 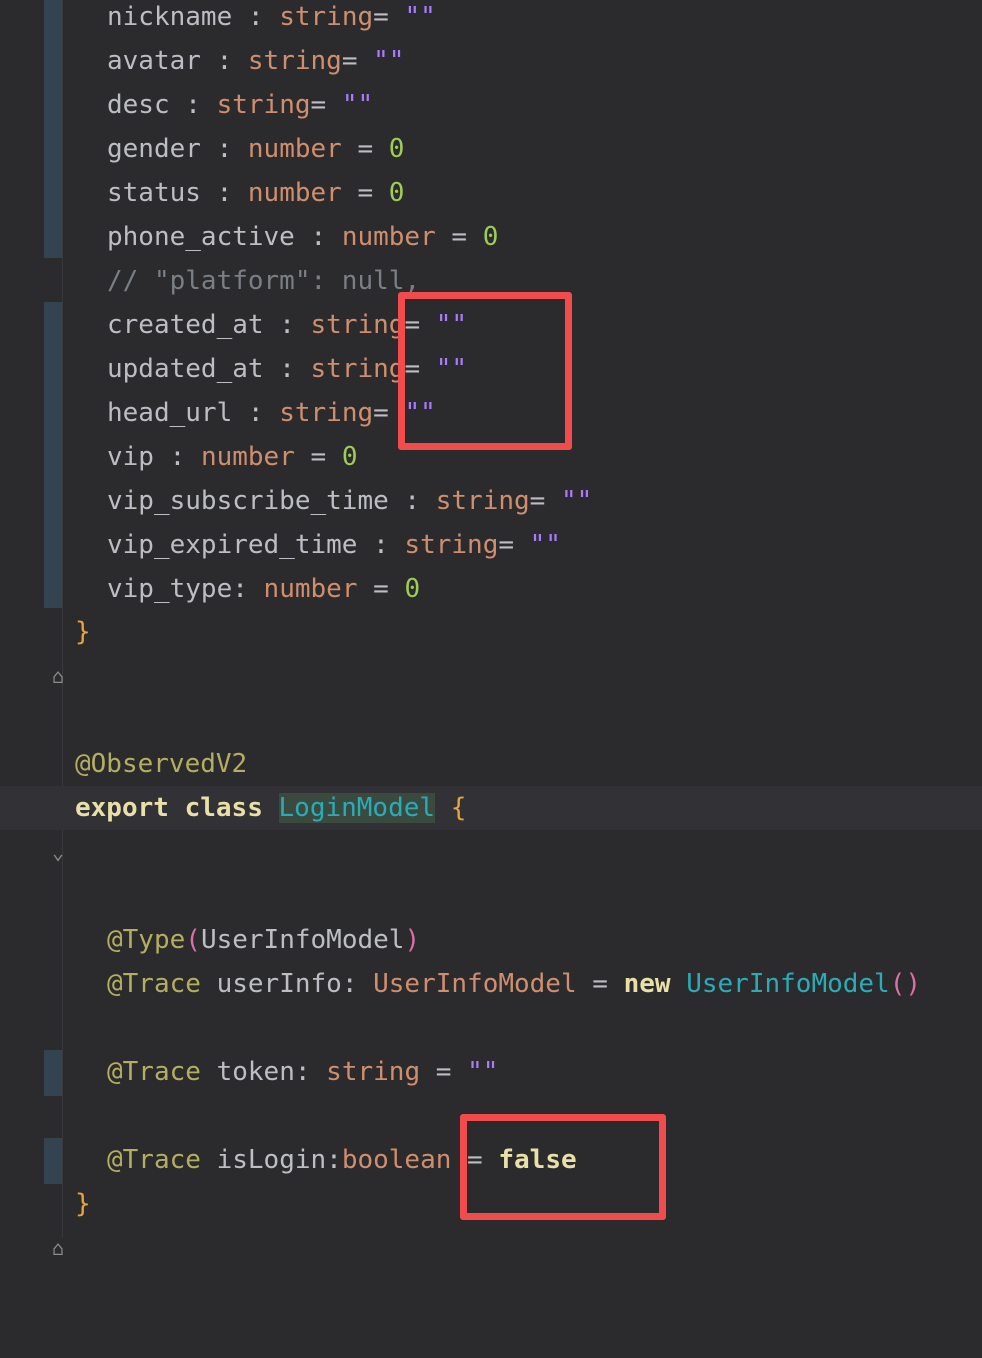 What do you see at coordinates (788, 984) in the screenshot?
I see `constructor: UserInfoModel` at bounding box center [788, 984].